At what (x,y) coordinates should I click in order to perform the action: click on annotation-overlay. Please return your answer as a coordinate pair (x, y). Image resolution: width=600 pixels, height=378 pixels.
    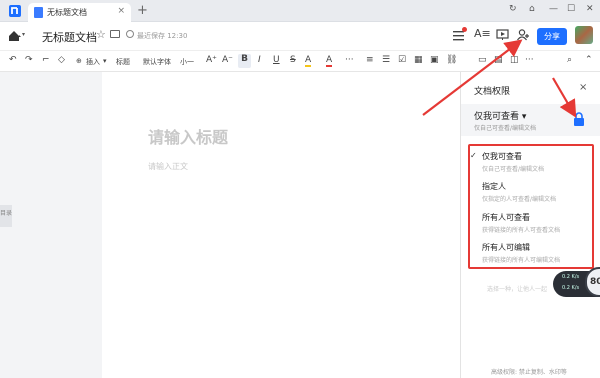
    Looking at the image, I should click on (499, 78).